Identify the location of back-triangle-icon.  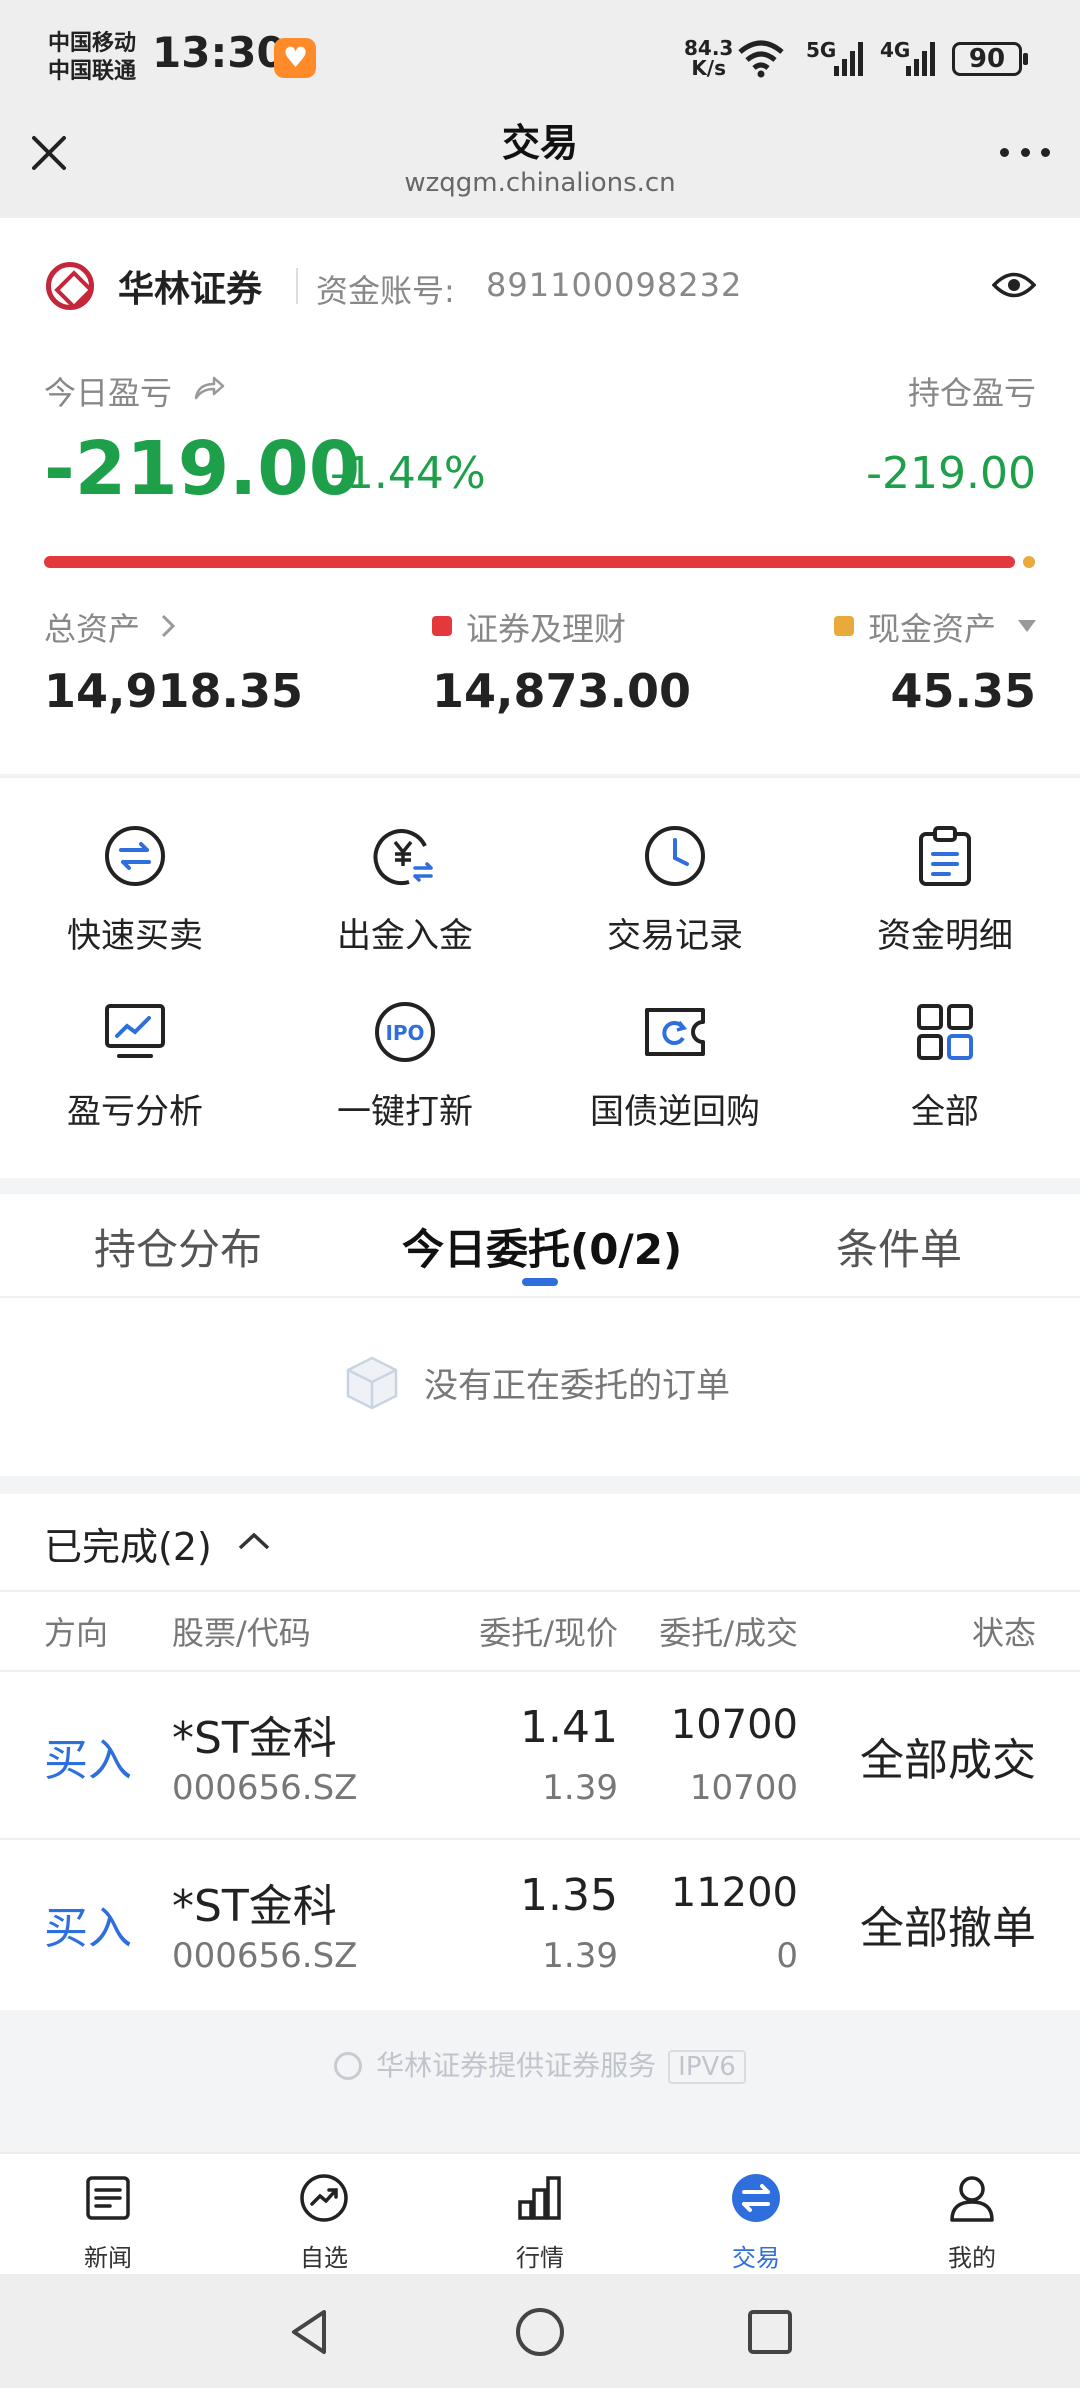
(310, 2332).